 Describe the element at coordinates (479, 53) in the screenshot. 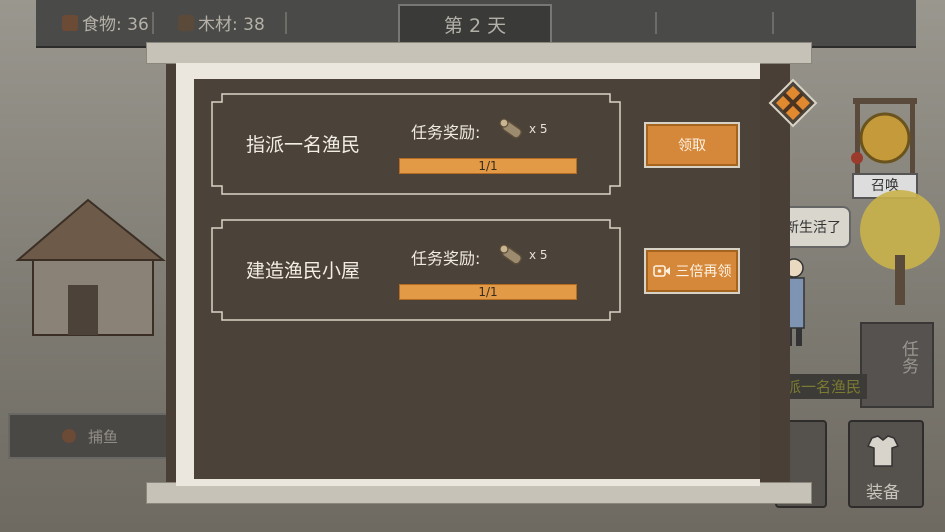

I see `dialog-top-cap` at that location.